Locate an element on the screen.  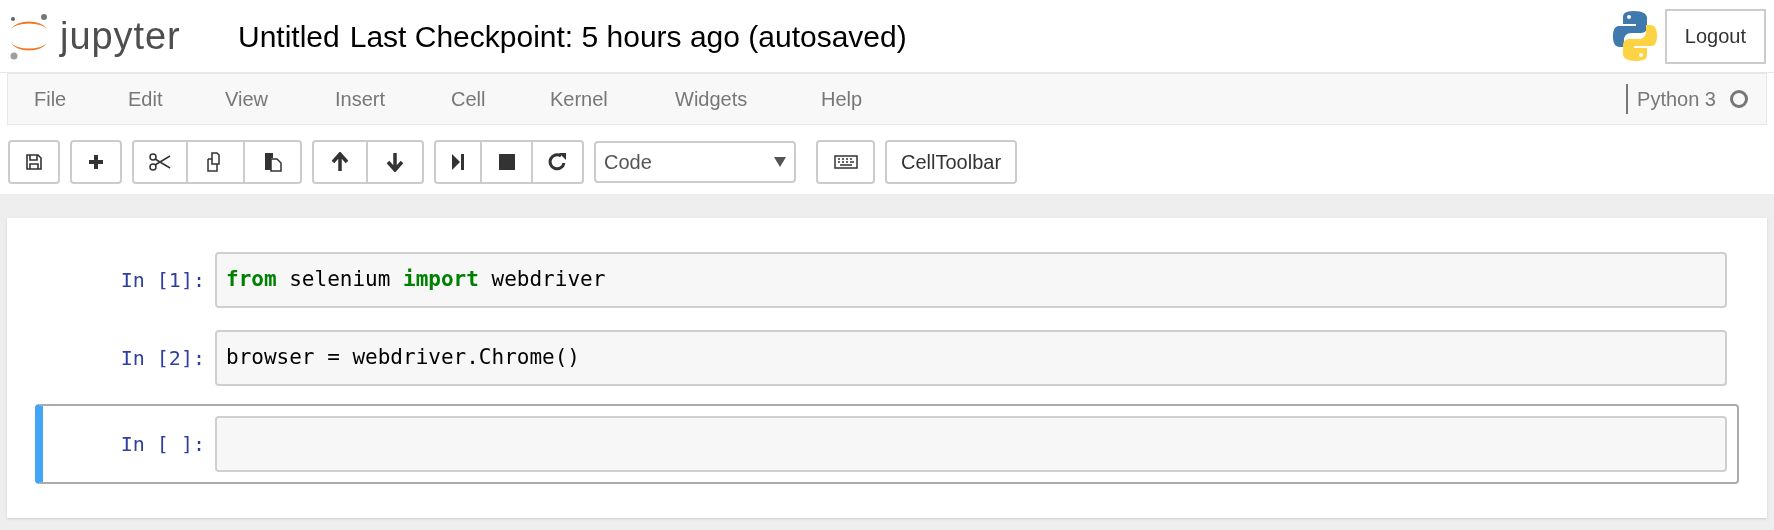
logout-button: Logout is located at coordinates (1715, 36).